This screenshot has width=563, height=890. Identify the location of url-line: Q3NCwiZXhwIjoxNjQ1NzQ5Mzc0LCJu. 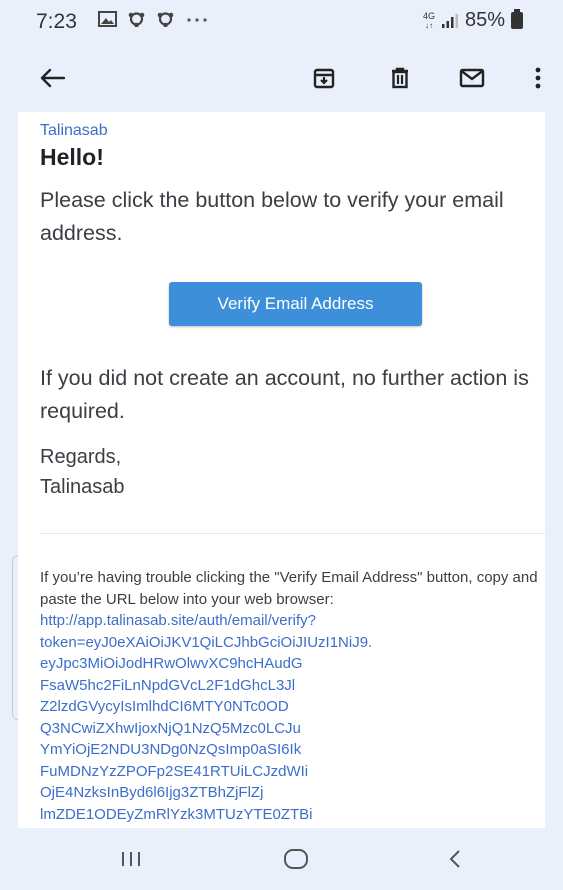
(170, 728).